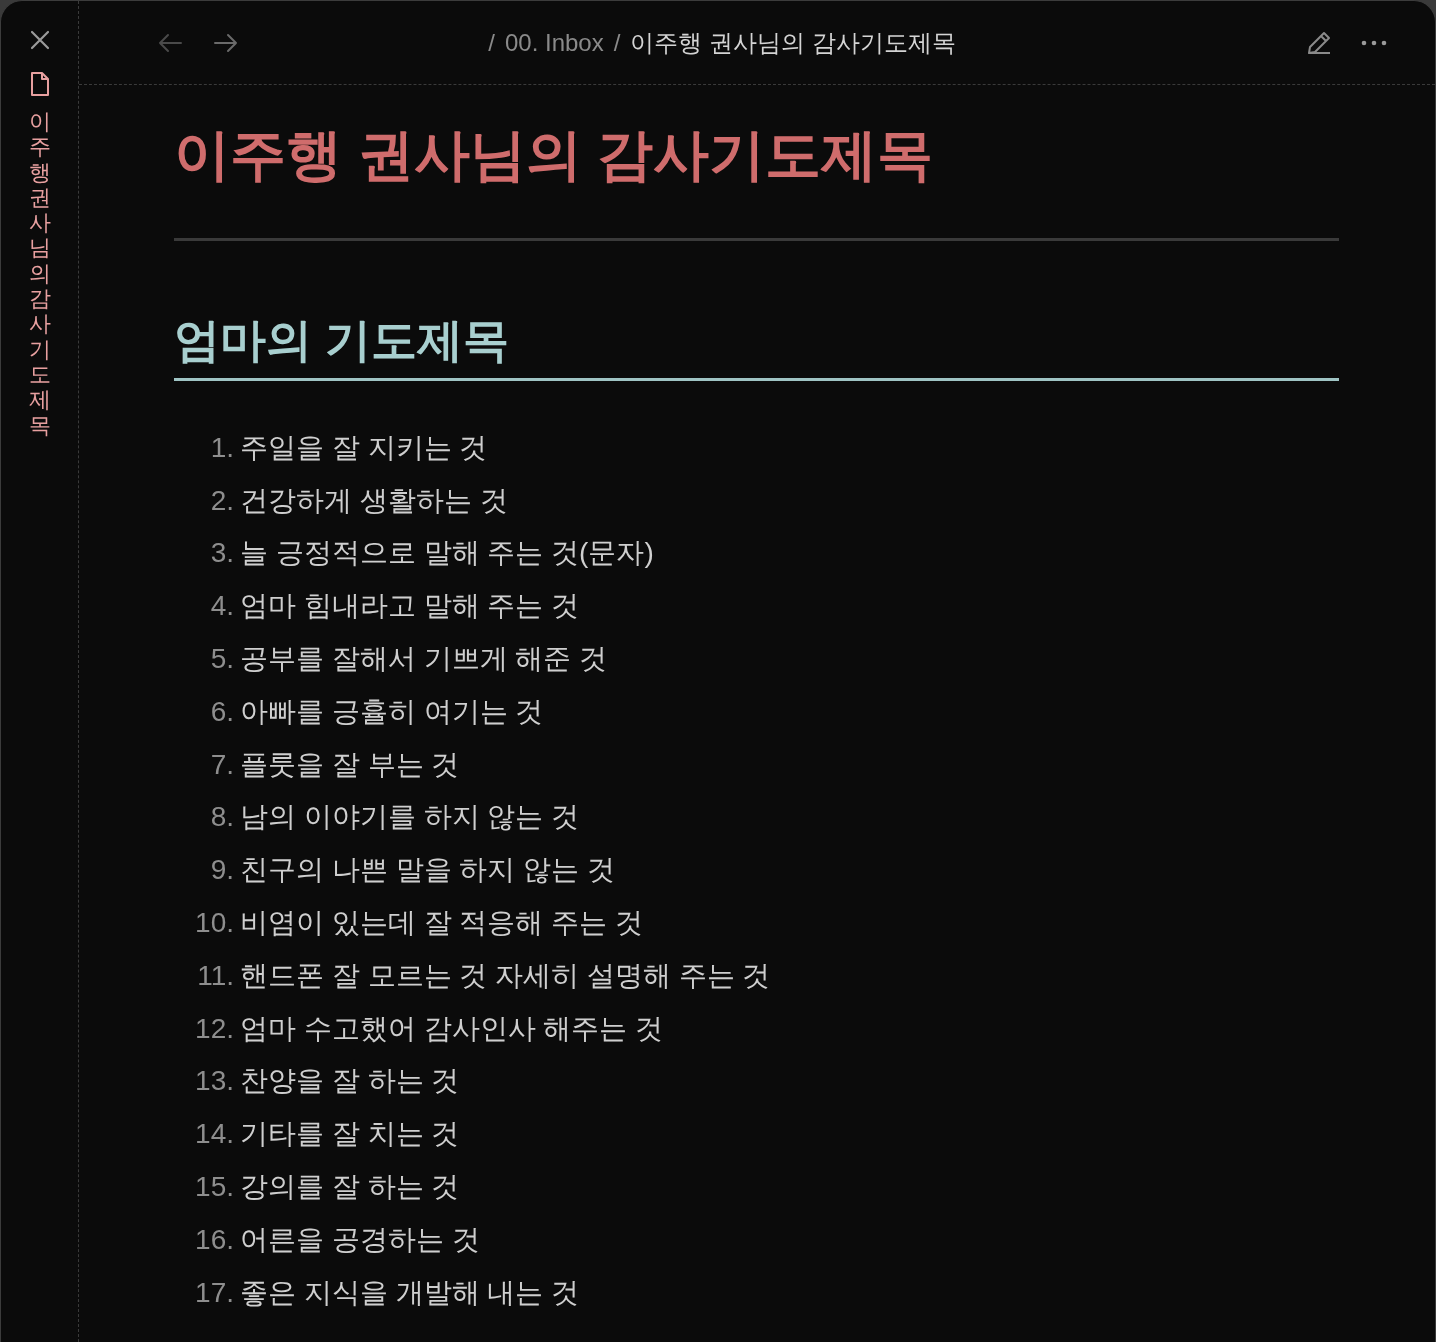 This screenshot has height=1342, width=1436. I want to click on breadcrumb-current: 이주행 권사님의 감사기도제목, so click(793, 42).